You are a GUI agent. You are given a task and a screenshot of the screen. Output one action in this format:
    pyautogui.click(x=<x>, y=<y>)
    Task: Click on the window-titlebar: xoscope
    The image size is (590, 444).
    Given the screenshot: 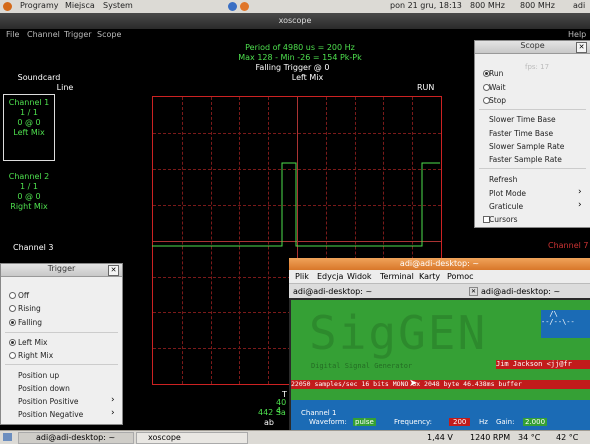 What is the action you would take?
    pyautogui.click(x=295, y=21)
    